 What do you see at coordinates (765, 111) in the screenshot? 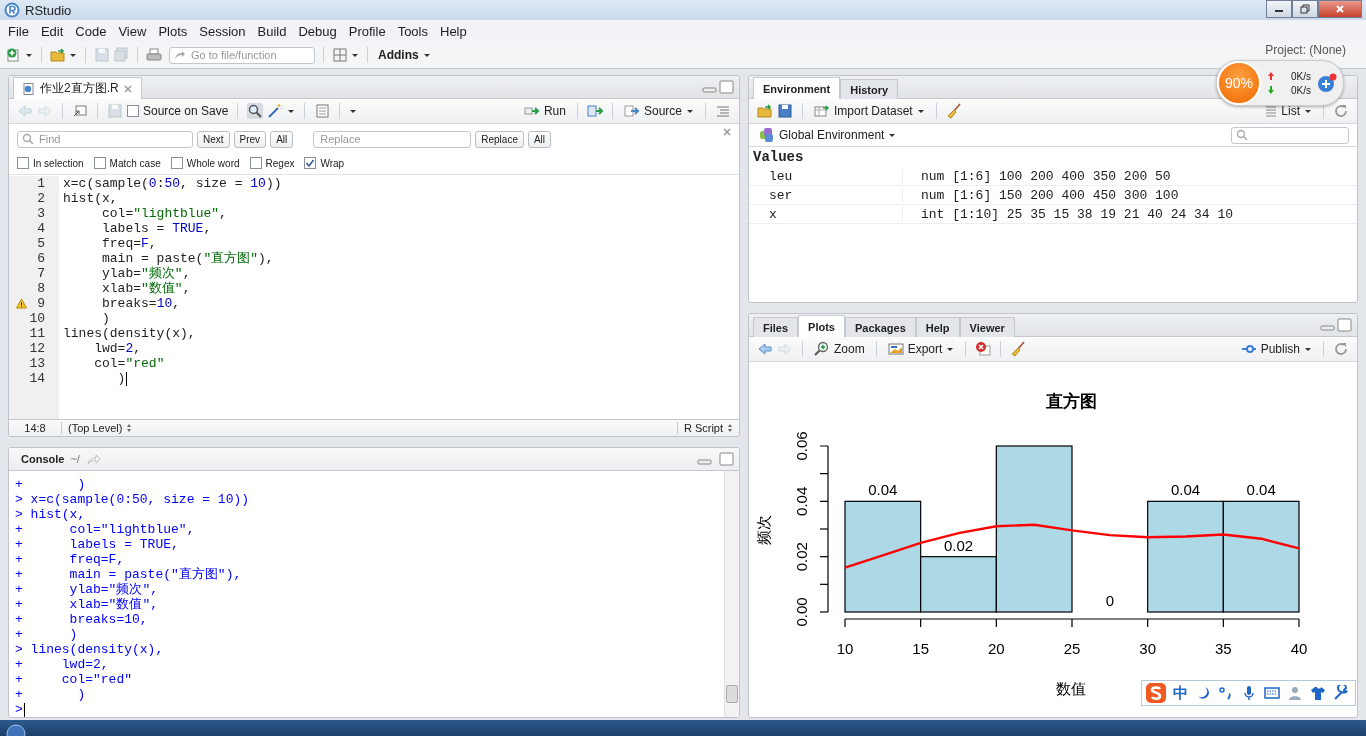
I see `folder-icon` at bounding box center [765, 111].